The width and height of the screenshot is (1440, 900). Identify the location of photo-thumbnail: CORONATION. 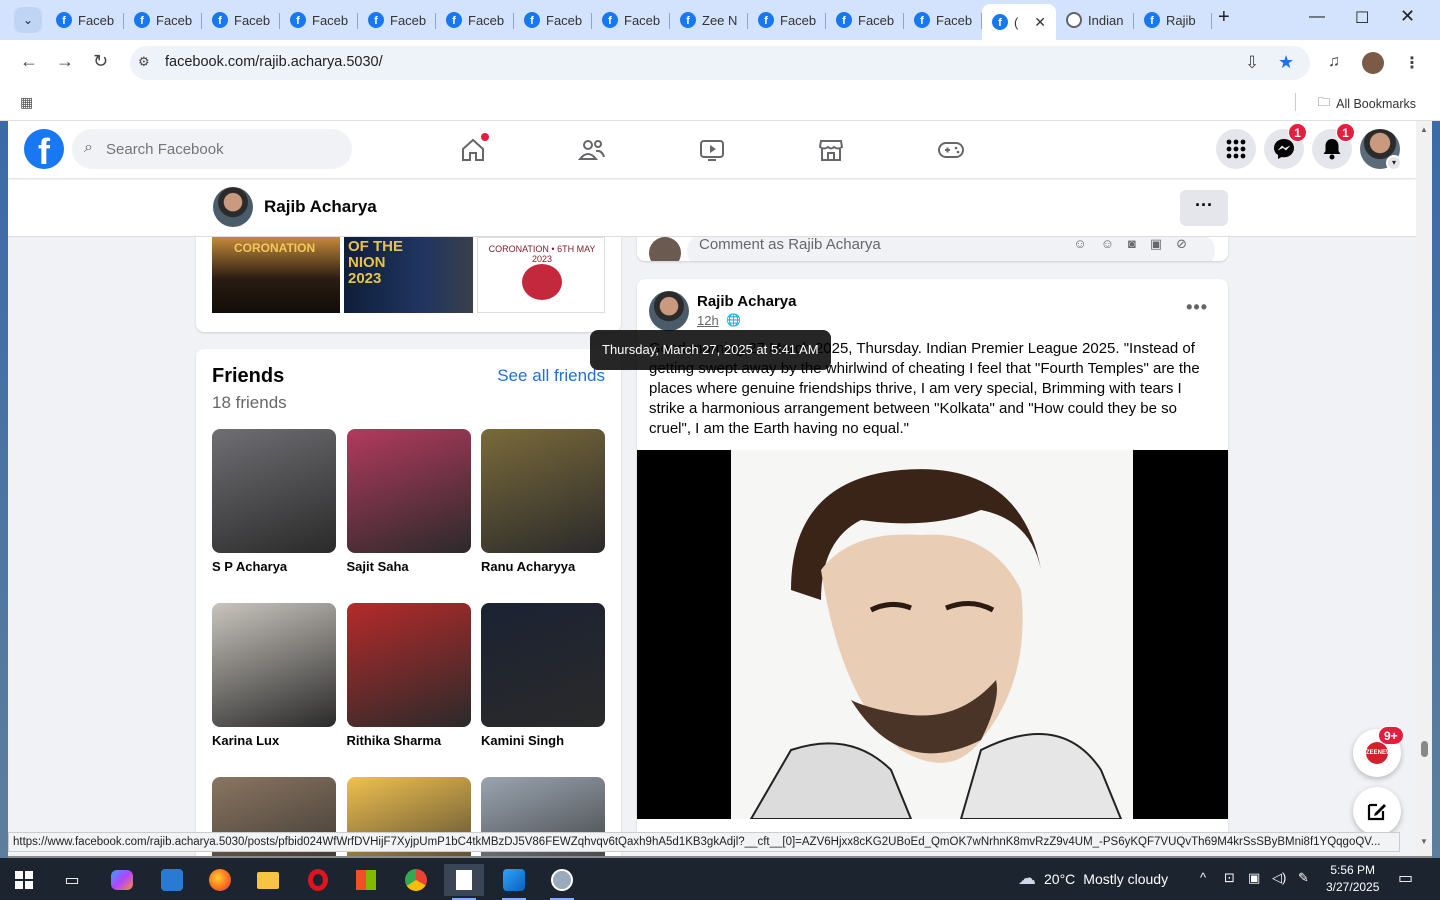
(276, 275).